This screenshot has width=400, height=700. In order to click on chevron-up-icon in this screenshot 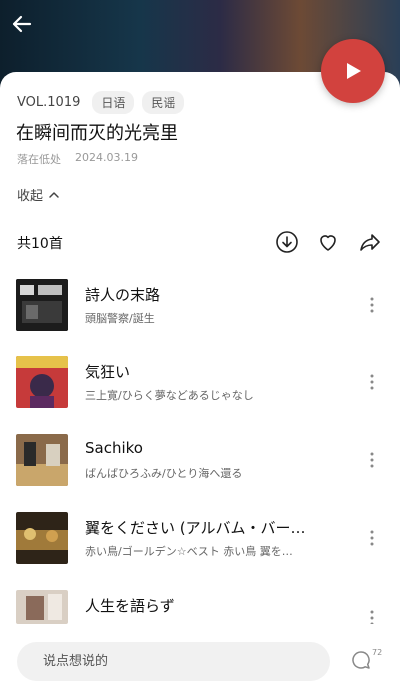, I will do `click(54, 194)`.